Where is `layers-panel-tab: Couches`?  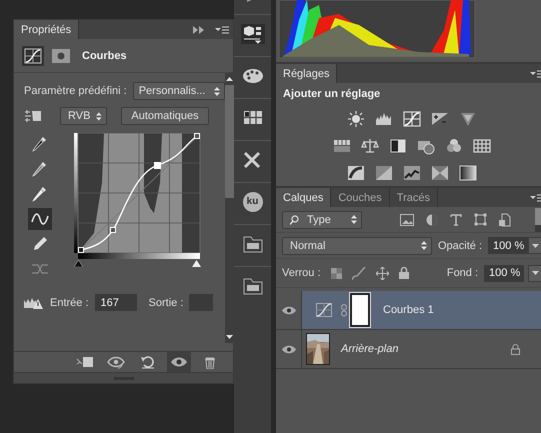
layers-panel-tab: Couches is located at coordinates (360, 197).